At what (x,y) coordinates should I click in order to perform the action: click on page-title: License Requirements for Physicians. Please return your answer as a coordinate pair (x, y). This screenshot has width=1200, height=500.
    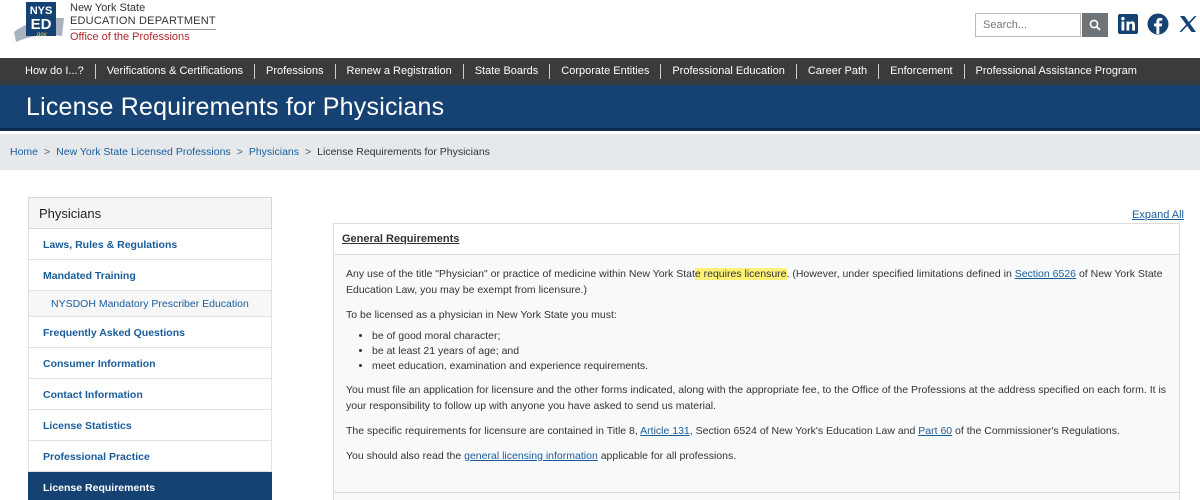
    Looking at the image, I should click on (235, 107).